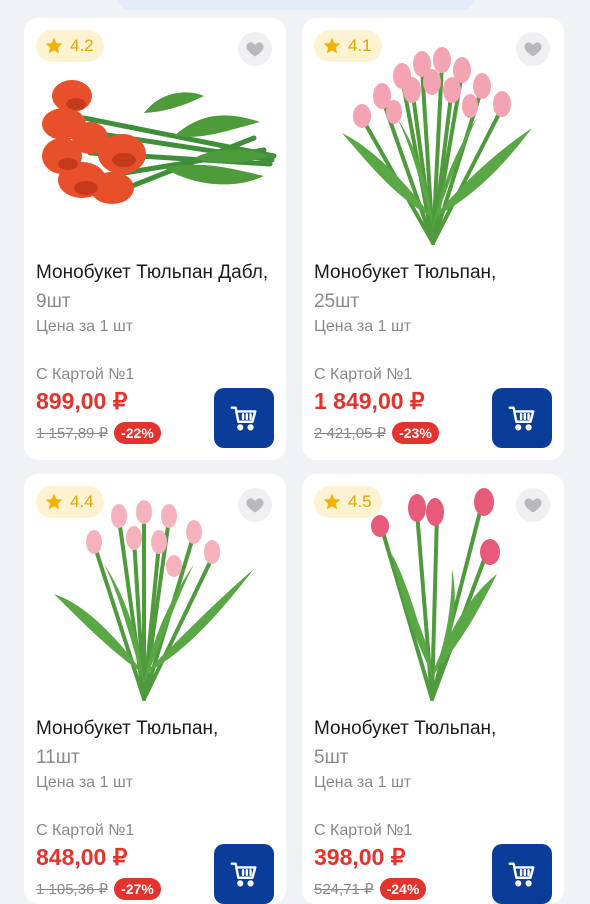  I want to click on product-quantity: 5шт, so click(331, 757).